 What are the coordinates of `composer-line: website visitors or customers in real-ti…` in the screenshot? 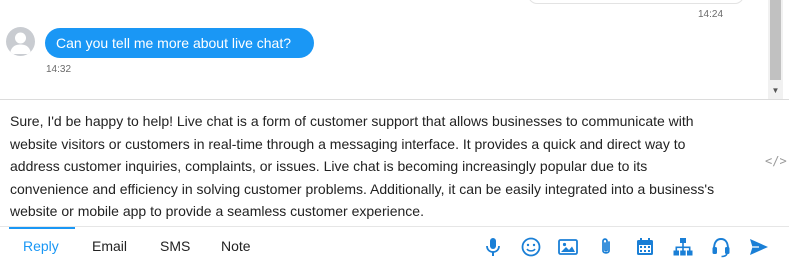 It's located at (348, 143).